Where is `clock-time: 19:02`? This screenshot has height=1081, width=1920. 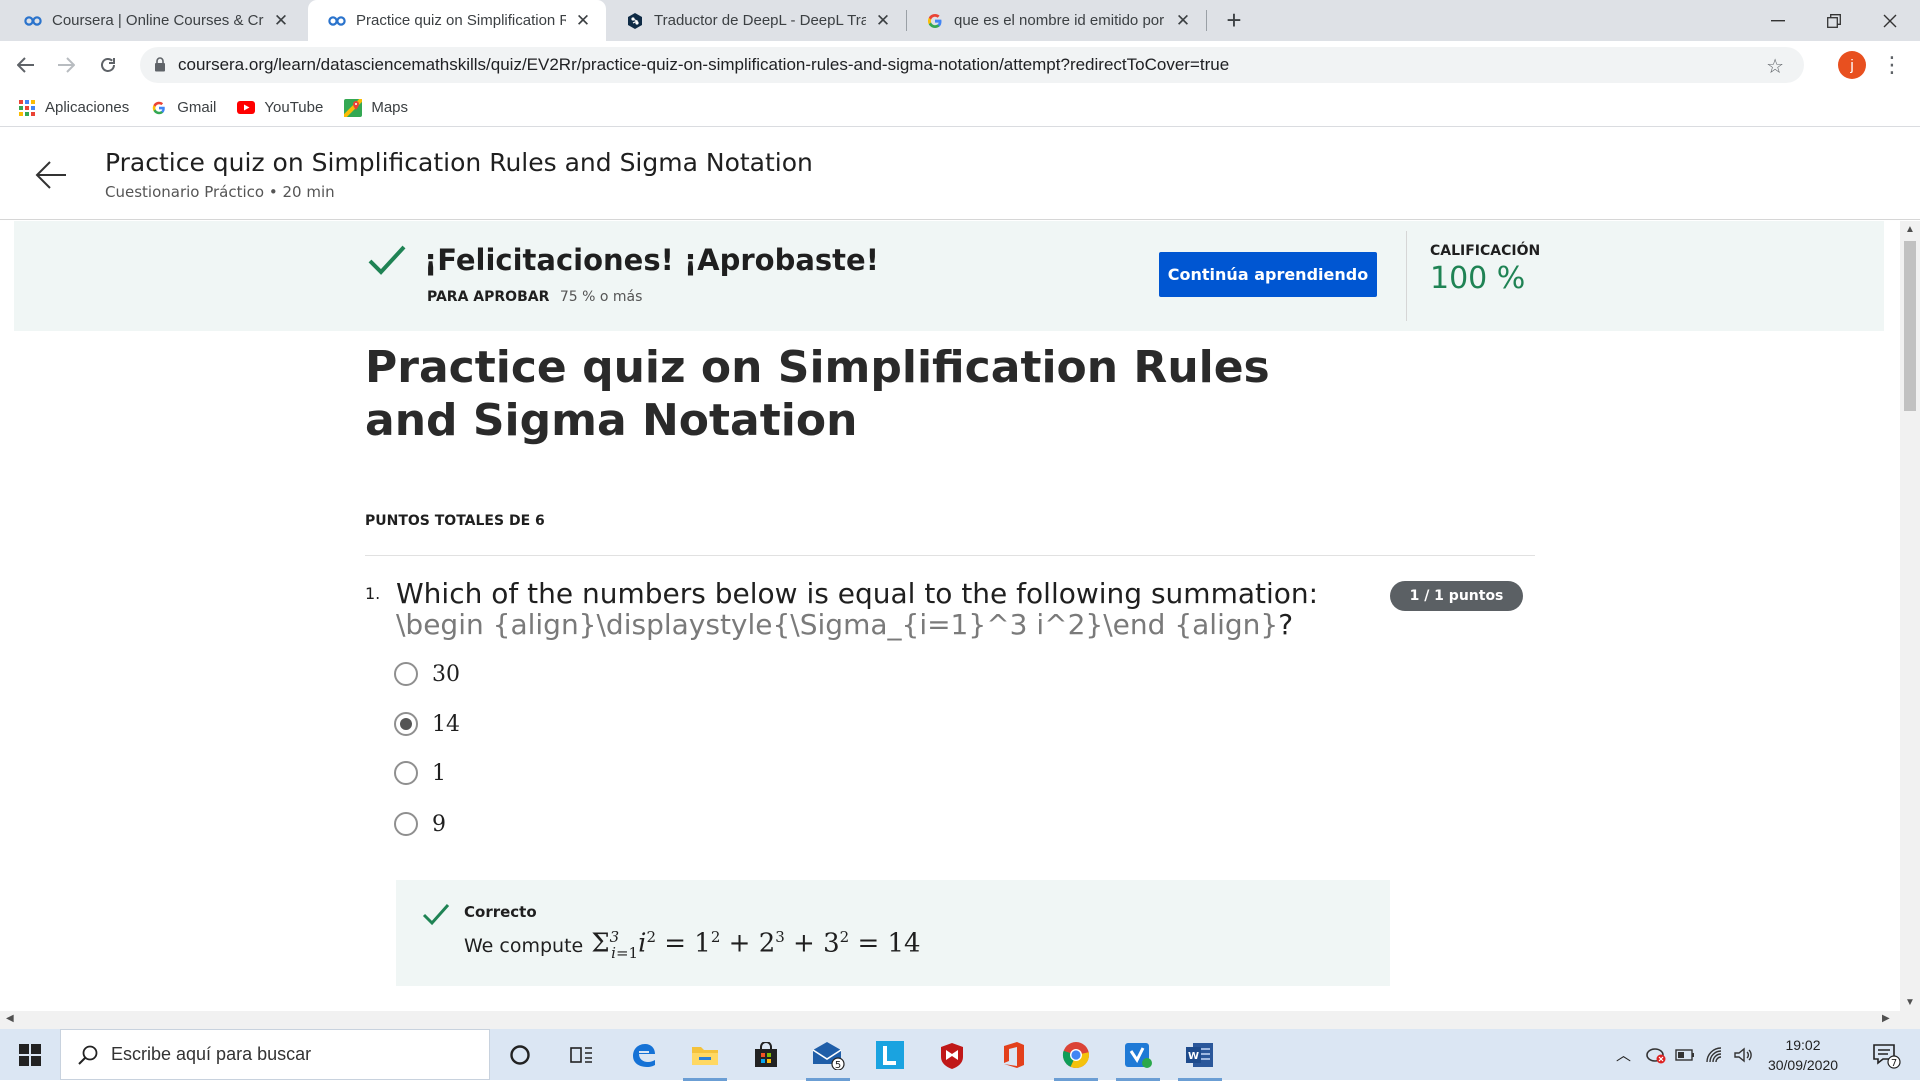
clock-time: 19:02 is located at coordinates (1803, 1045).